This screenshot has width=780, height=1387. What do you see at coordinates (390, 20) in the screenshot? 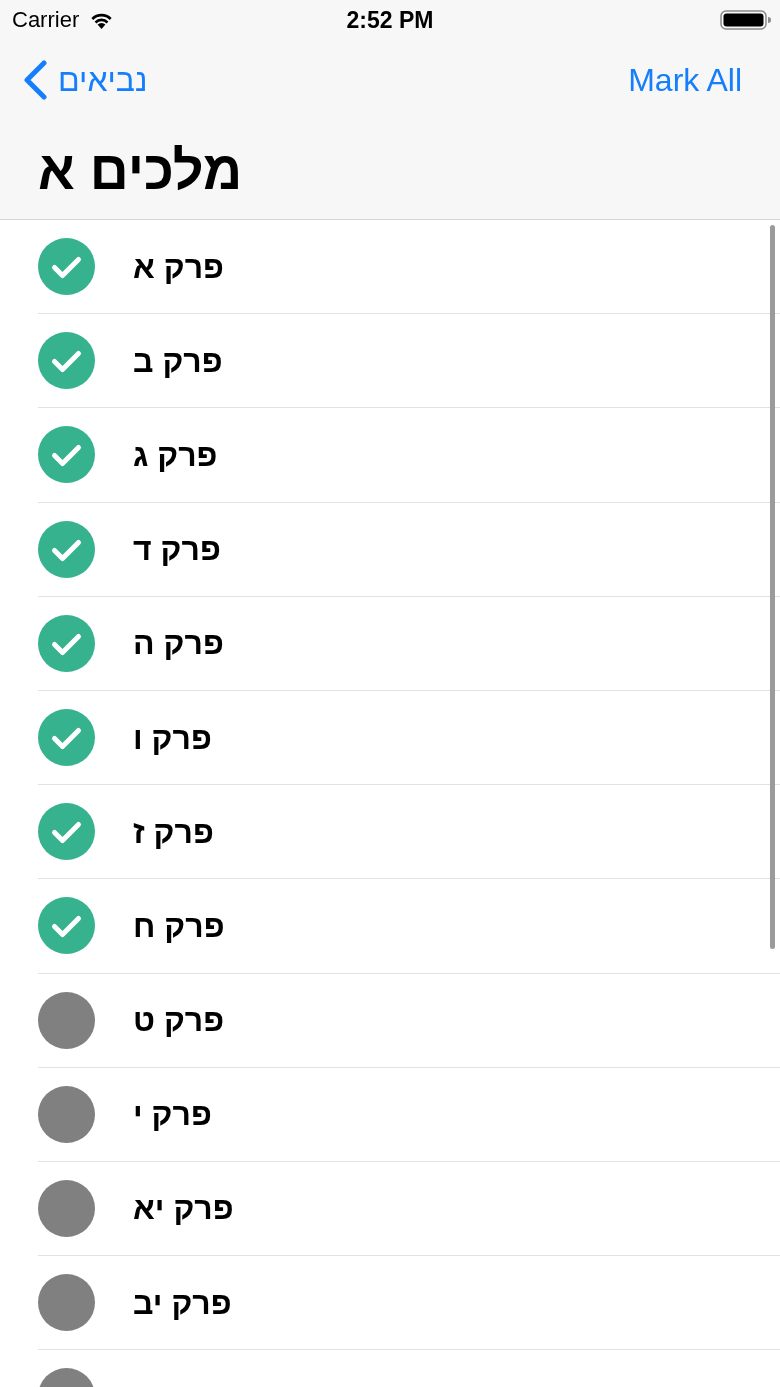
I see `clock-time: 2:52 PM` at bounding box center [390, 20].